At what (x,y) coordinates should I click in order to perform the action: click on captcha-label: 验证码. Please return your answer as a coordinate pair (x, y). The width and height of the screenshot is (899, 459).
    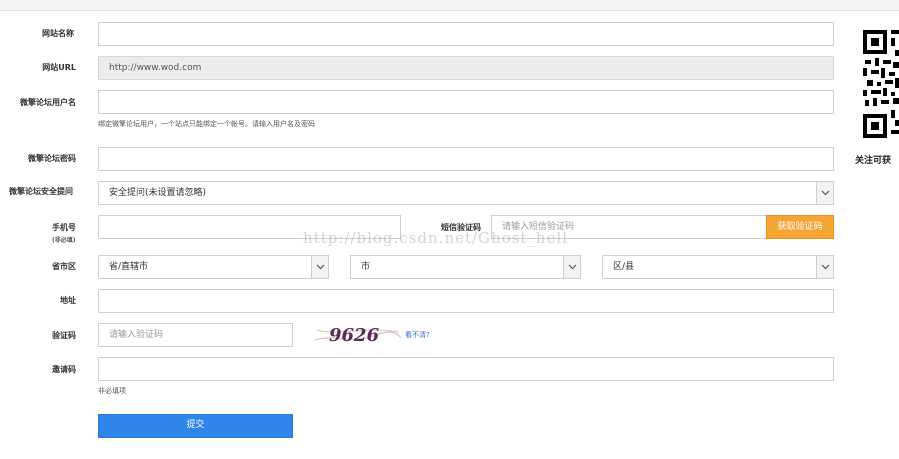
    Looking at the image, I should click on (64, 335).